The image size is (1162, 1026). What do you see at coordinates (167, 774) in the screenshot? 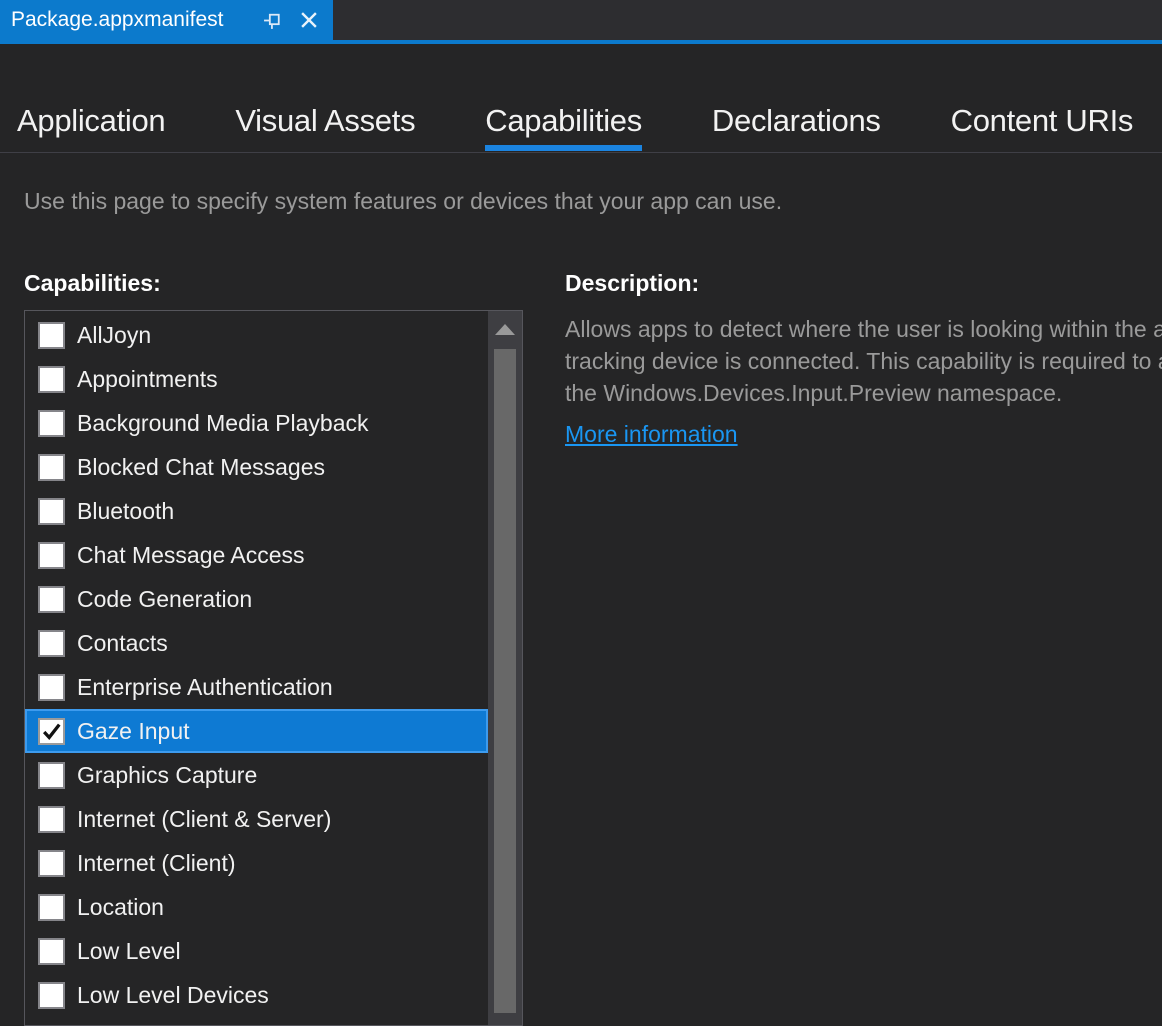
I see `capability-row-label: Graphics Capture` at bounding box center [167, 774].